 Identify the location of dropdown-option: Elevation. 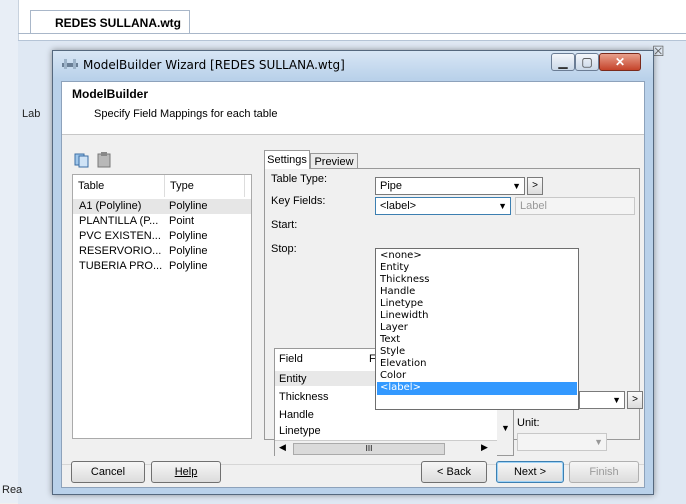
(477, 364).